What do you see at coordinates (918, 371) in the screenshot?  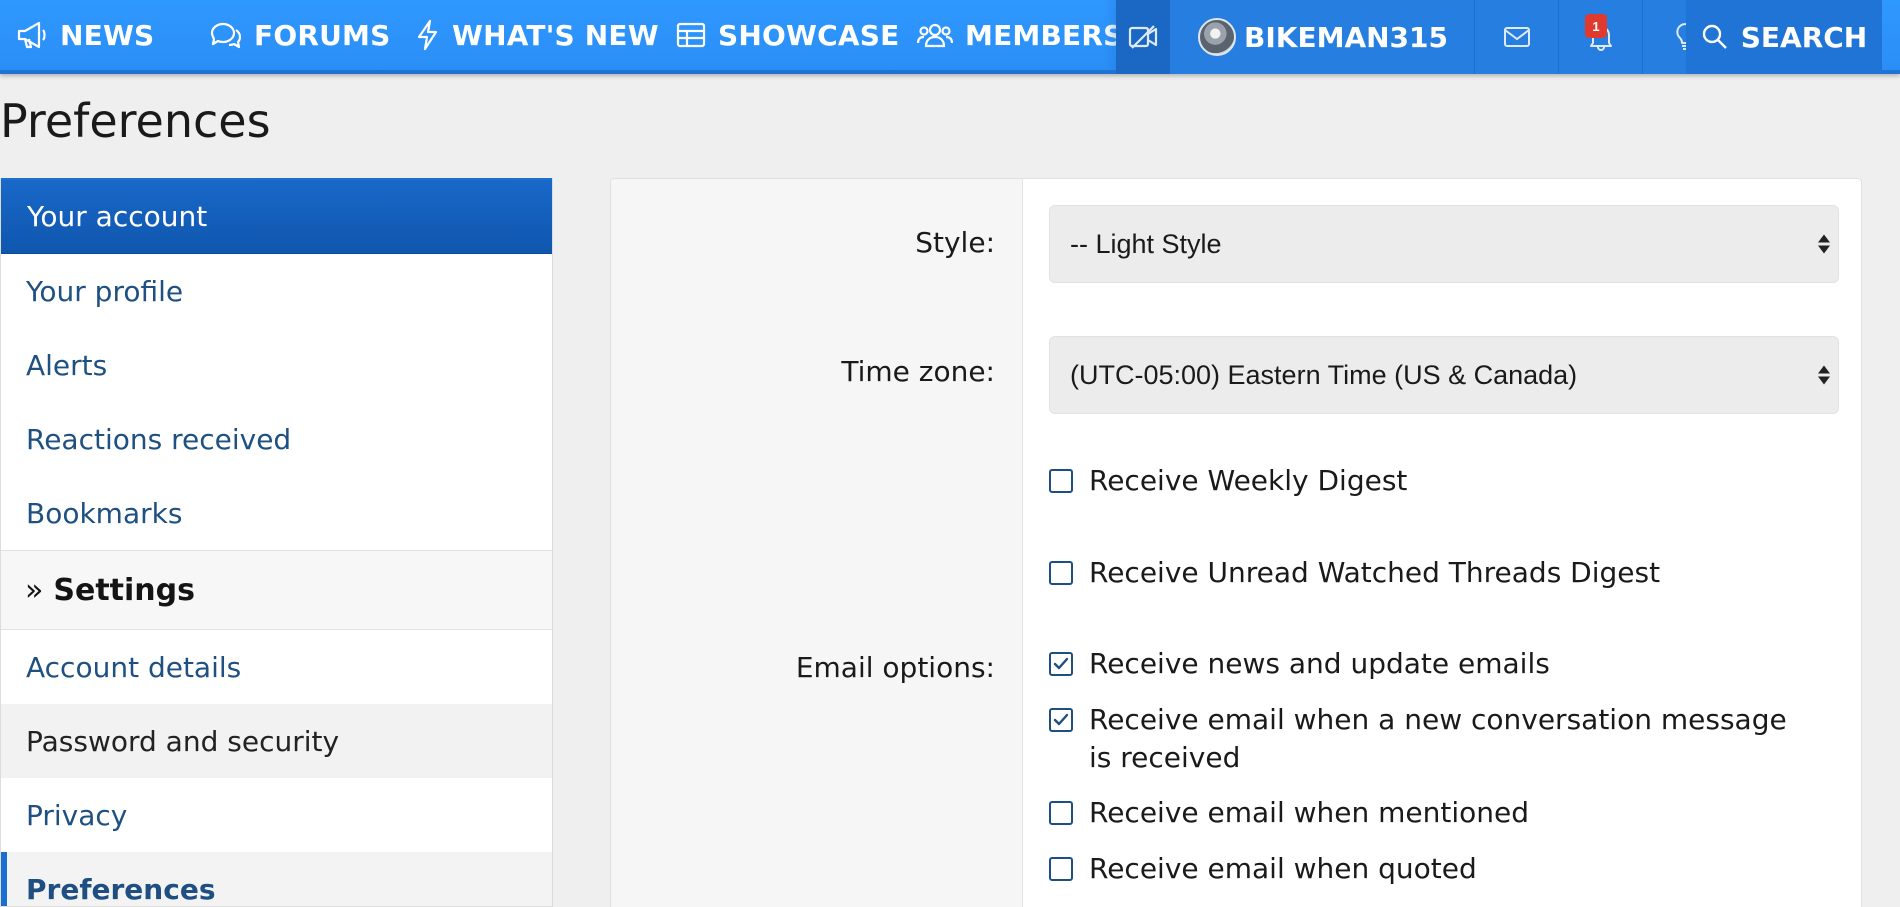 I see `timezone-label: Time zone:` at bounding box center [918, 371].